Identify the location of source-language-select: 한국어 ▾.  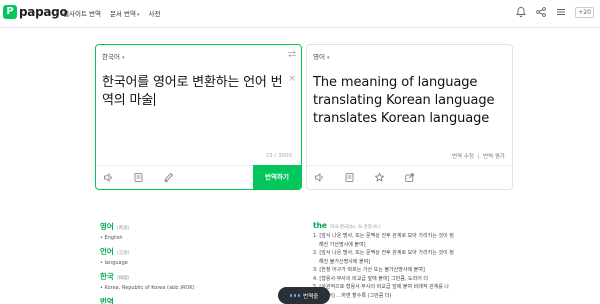
(113, 56).